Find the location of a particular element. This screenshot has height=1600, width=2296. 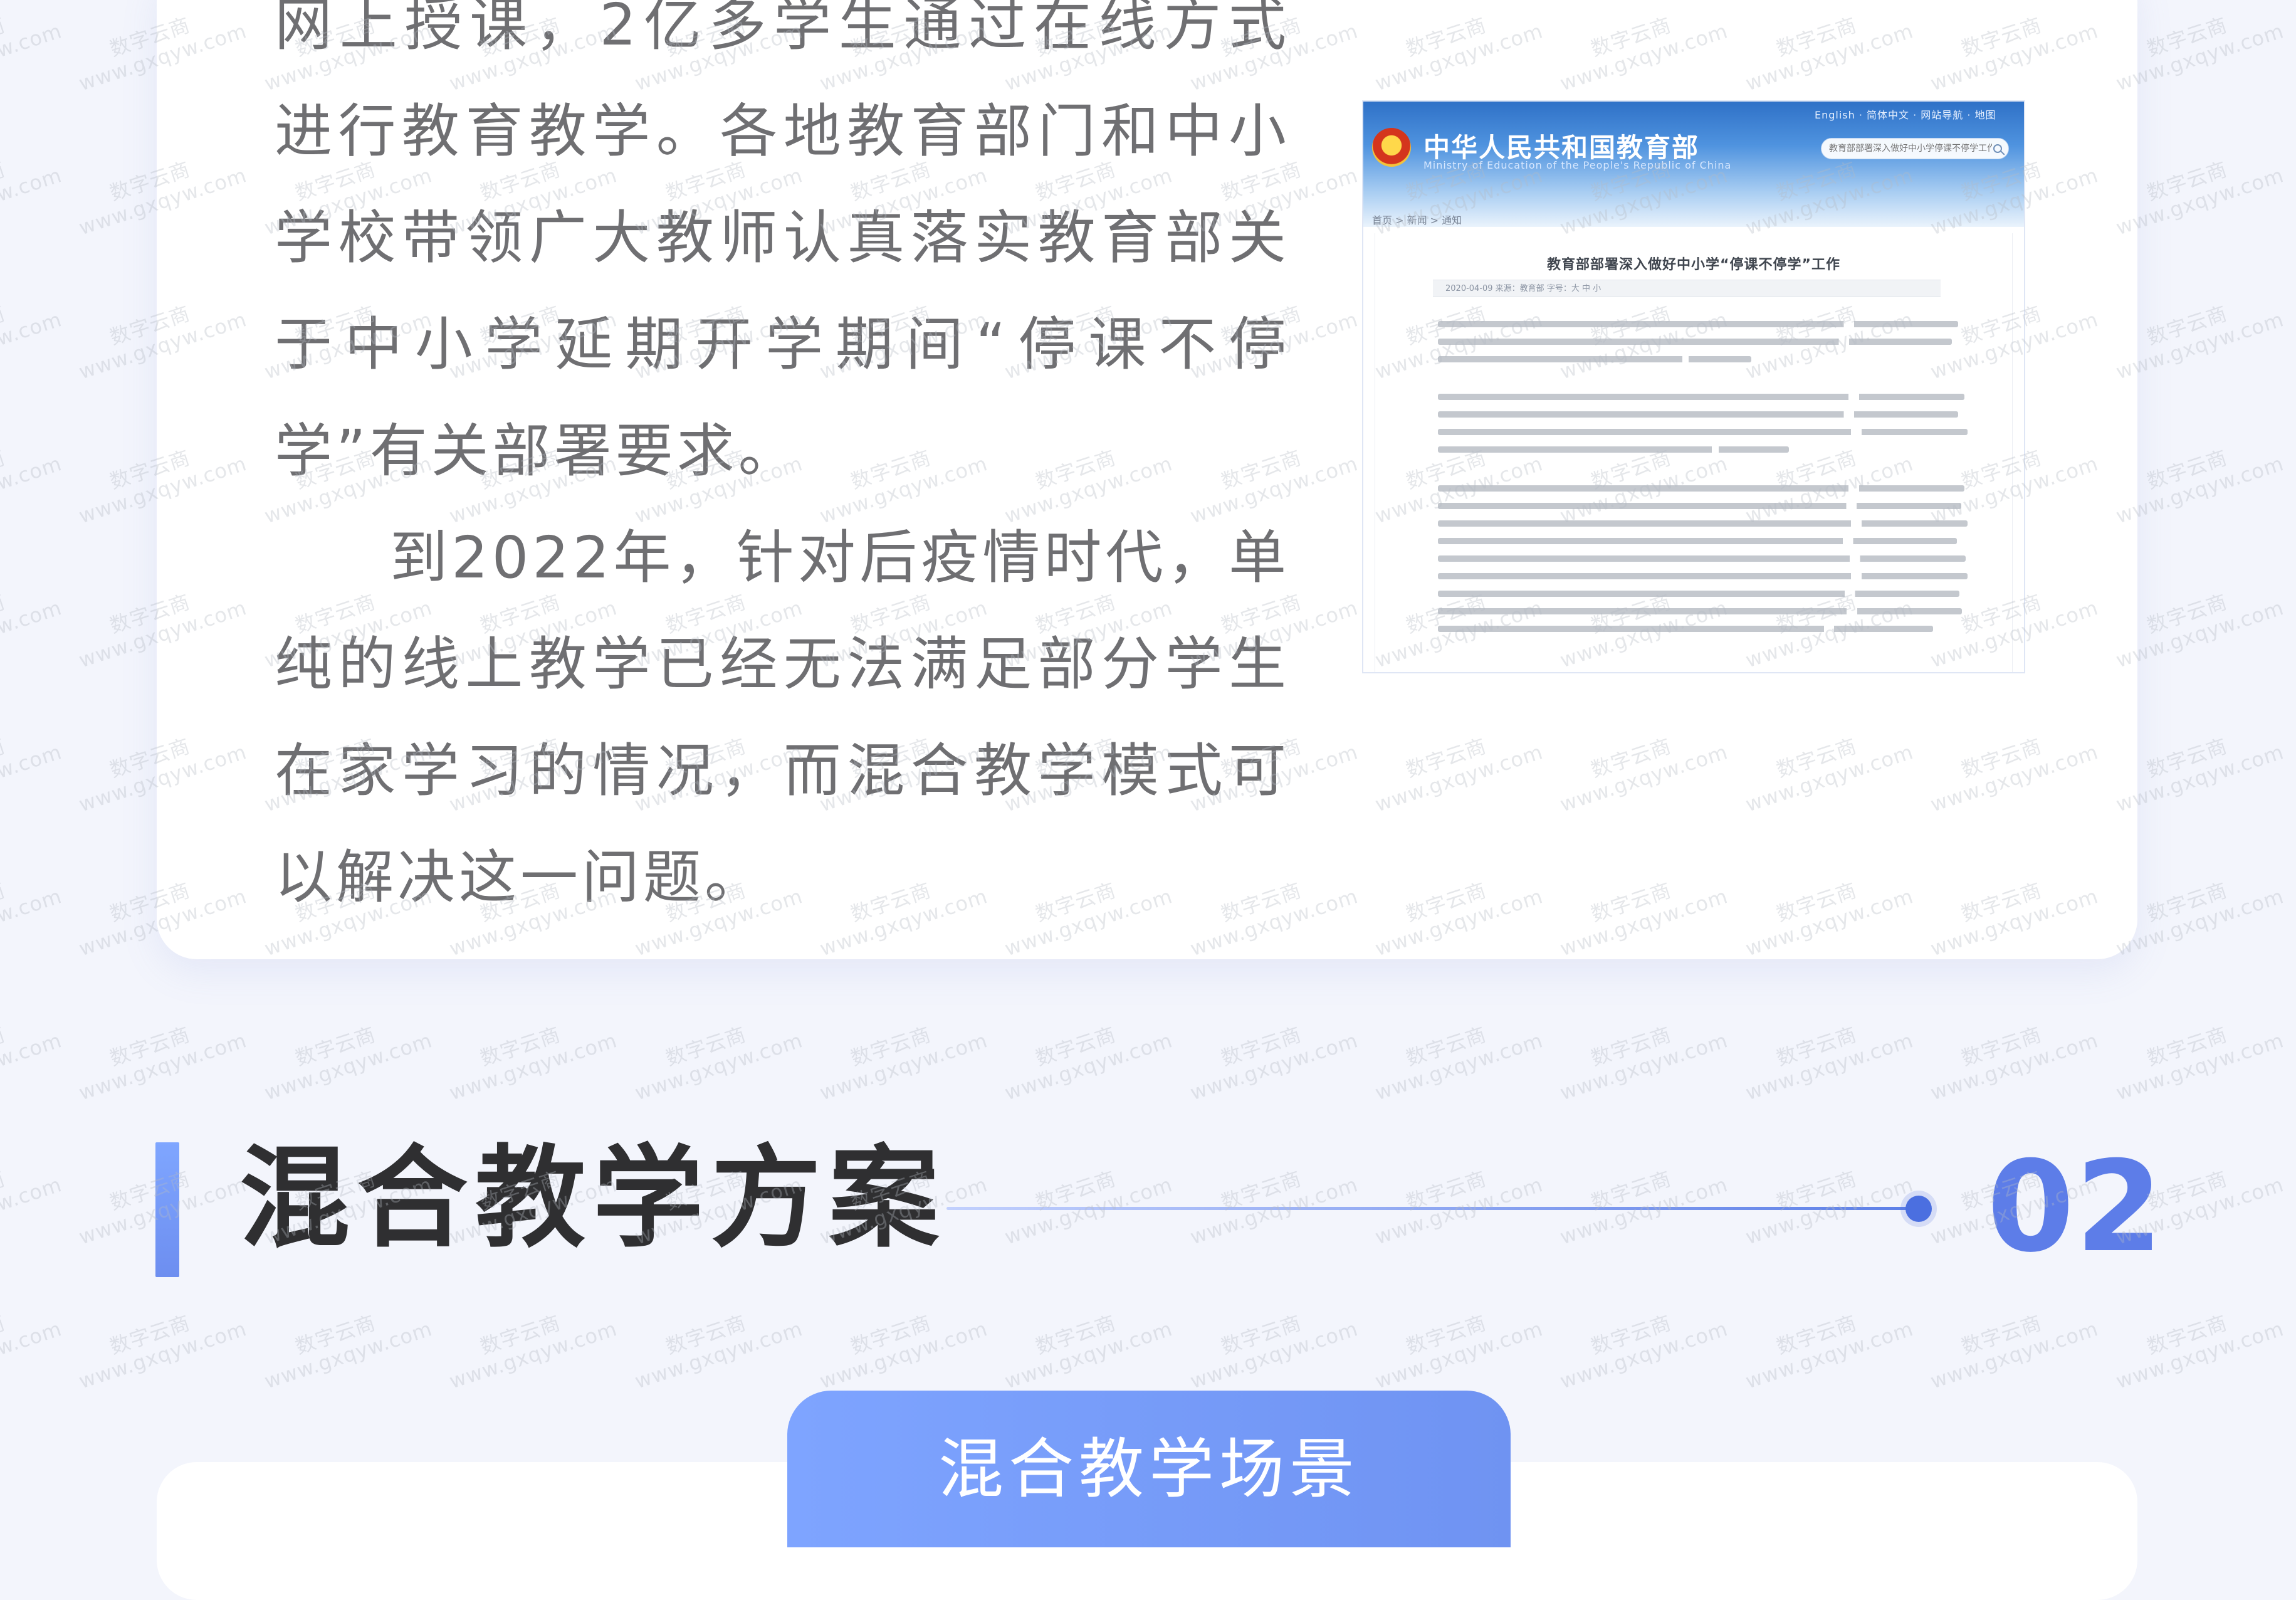

search-icon is located at coordinates (1997, 148).